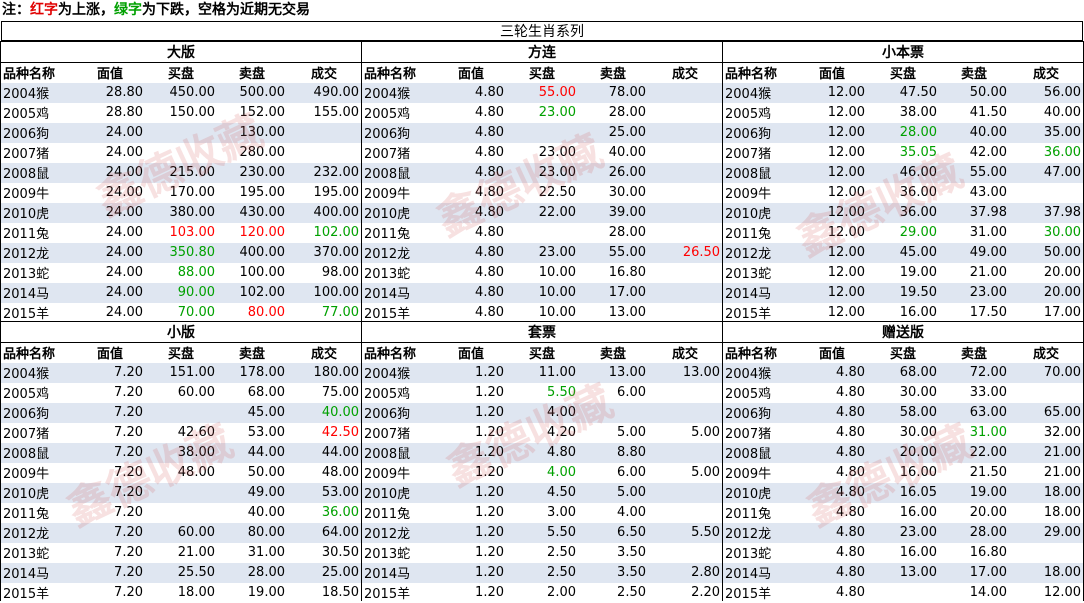  What do you see at coordinates (542, 492) in the screenshot?
I see `bid-cell: 4.50` at bounding box center [542, 492].